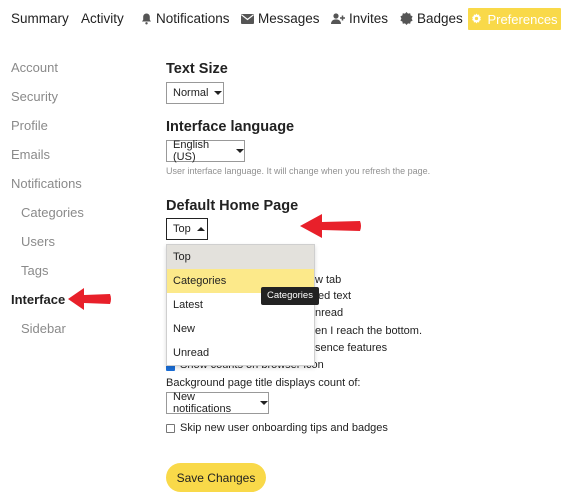 The image size is (573, 499). What do you see at coordinates (197, 69) in the screenshot?
I see `text-size-heading: Text Size` at bounding box center [197, 69].